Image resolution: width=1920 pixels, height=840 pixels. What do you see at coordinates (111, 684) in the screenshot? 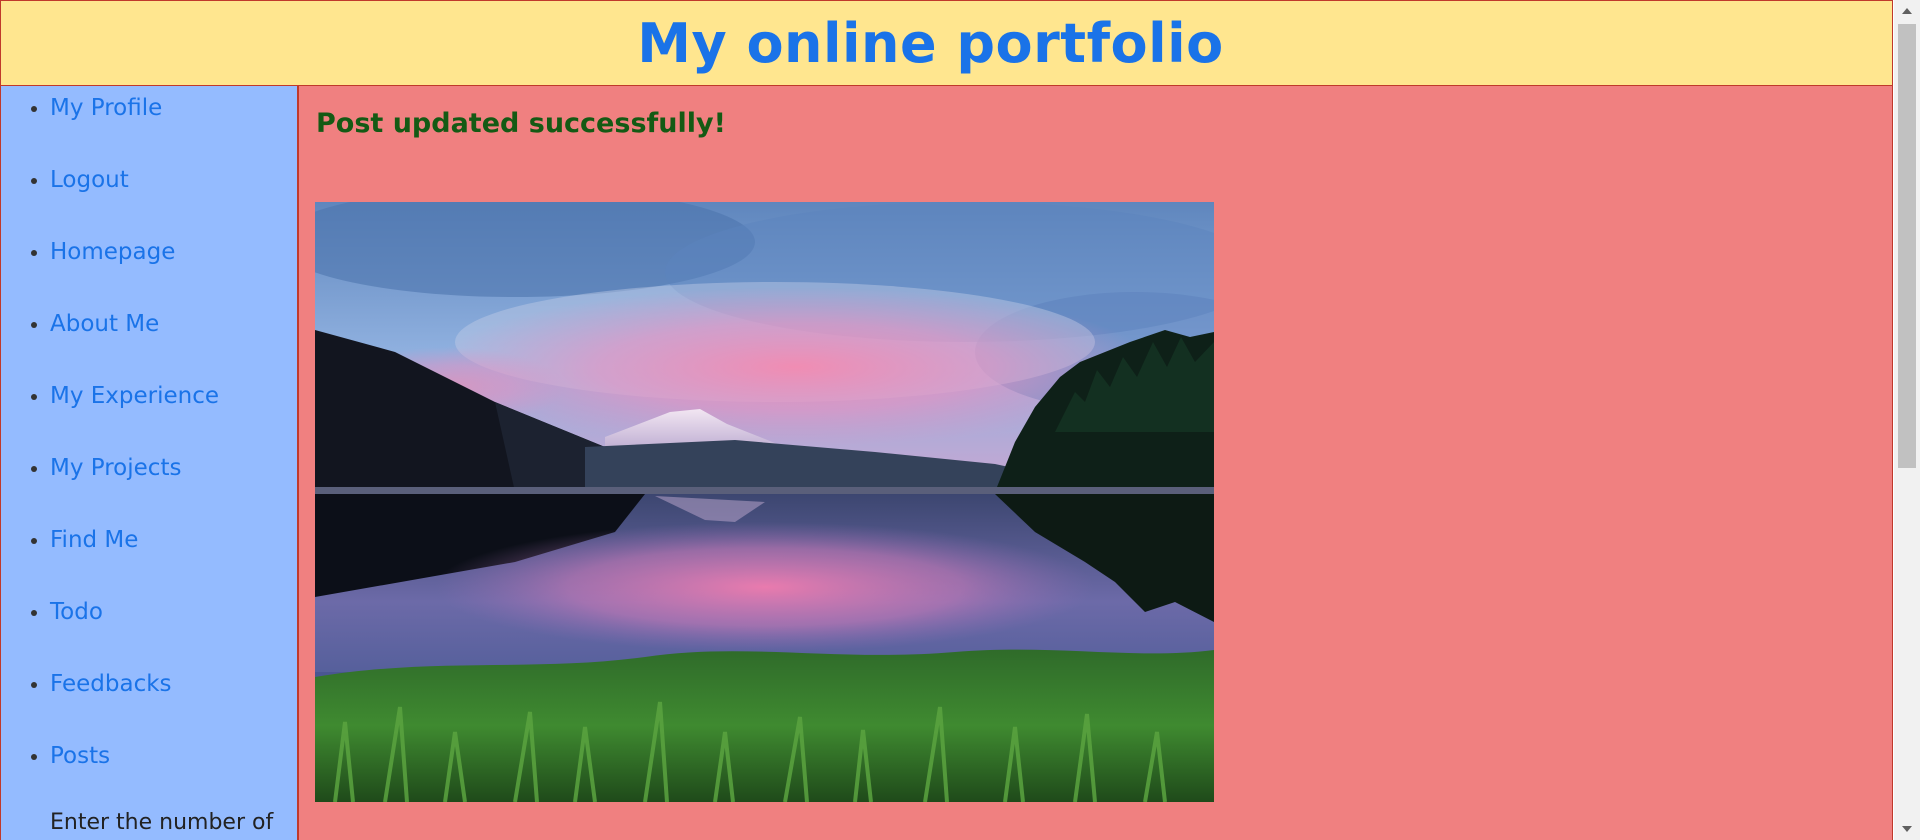
I see `nav-link-feedbacks: Feedbacks` at bounding box center [111, 684].